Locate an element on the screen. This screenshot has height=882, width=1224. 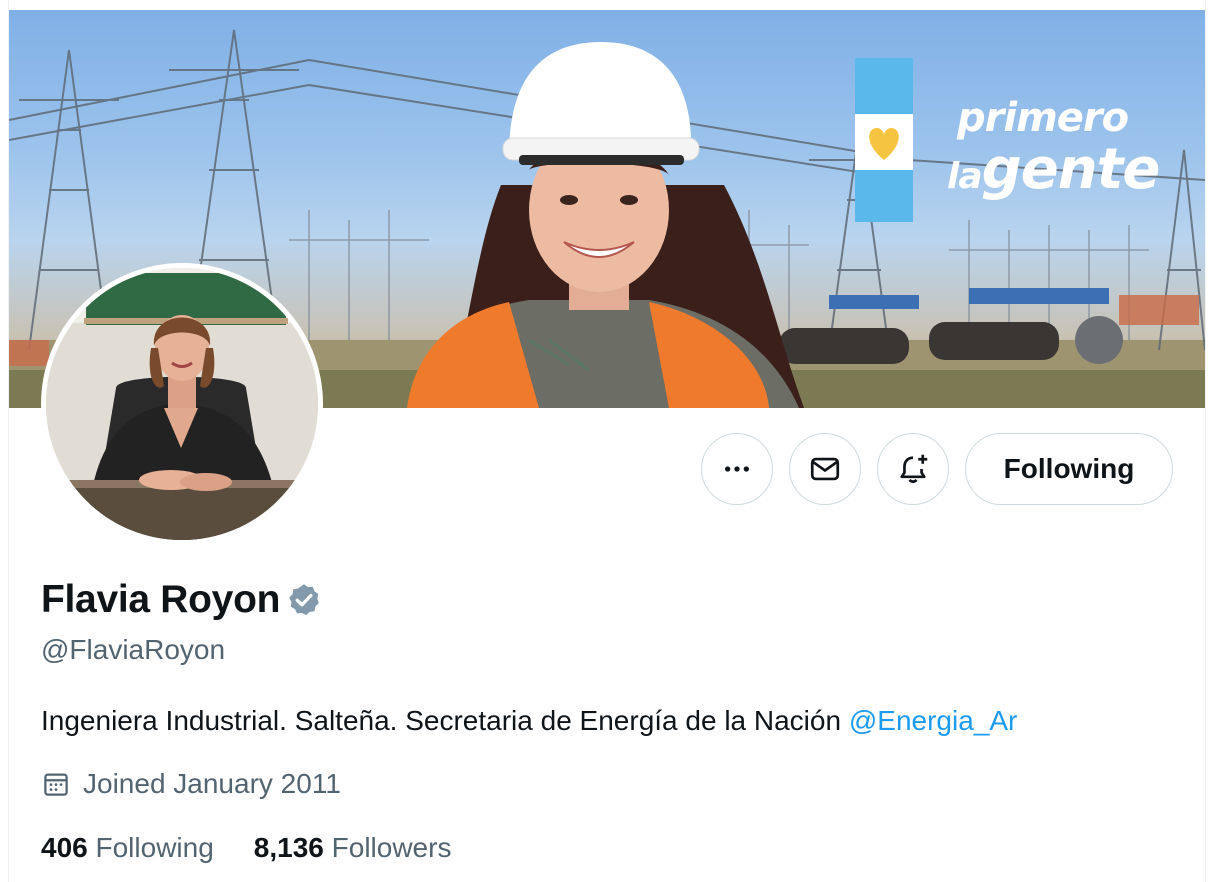
slogan-line-2: lagente is located at coordinates (1053, 170).